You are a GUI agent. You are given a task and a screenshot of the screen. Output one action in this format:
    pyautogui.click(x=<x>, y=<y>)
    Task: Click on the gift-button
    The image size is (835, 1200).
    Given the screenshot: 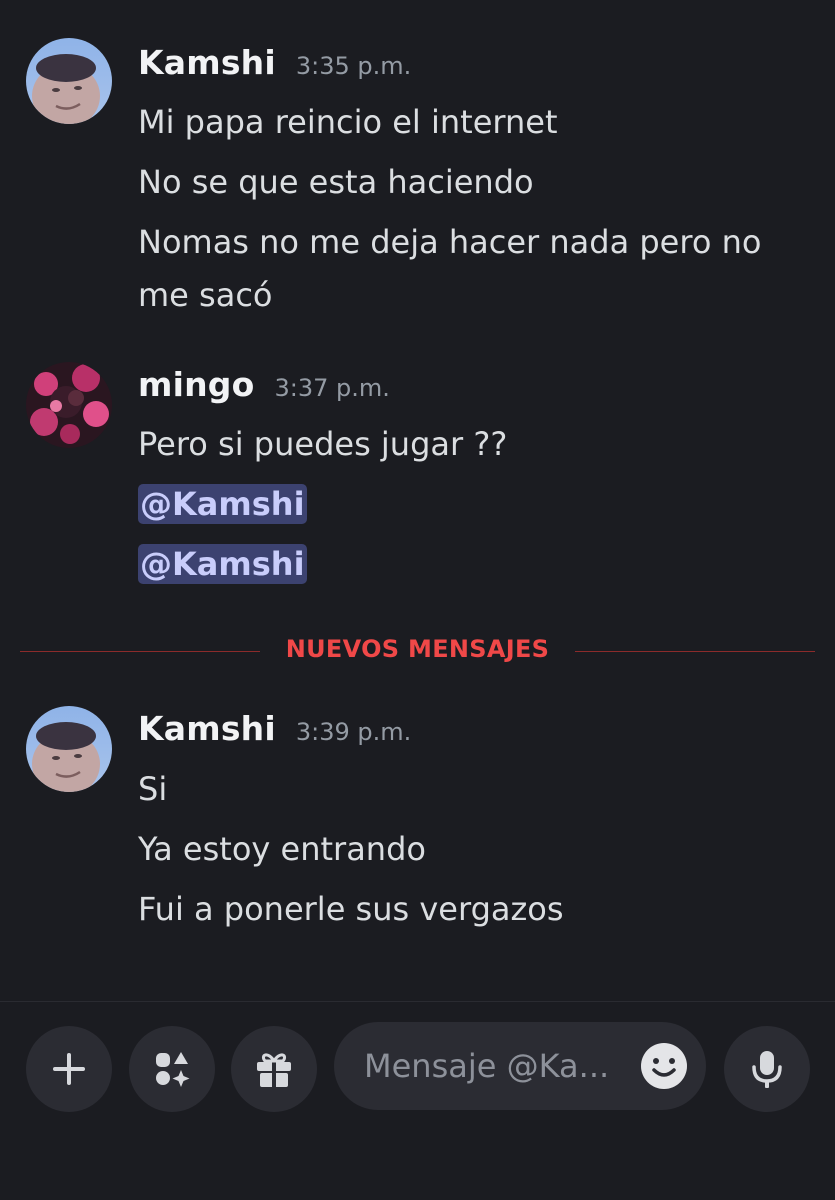 What is the action you would take?
    pyautogui.click(x=274, y=1069)
    